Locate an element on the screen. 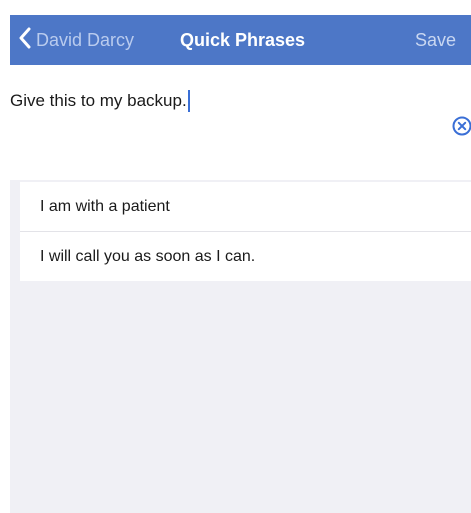  message-input-text: Give this to my backup. is located at coordinates (98, 100).